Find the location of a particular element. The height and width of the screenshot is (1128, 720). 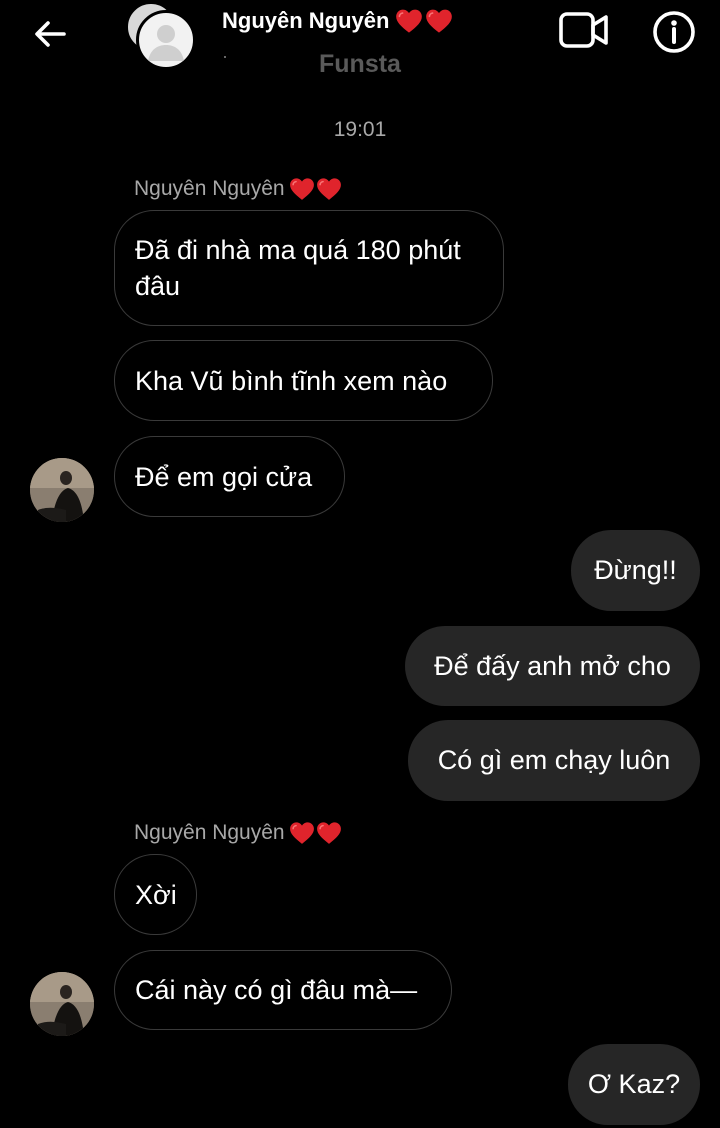

outgoing-message-bubble: Có gì em chạy luôn is located at coordinates (554, 760).